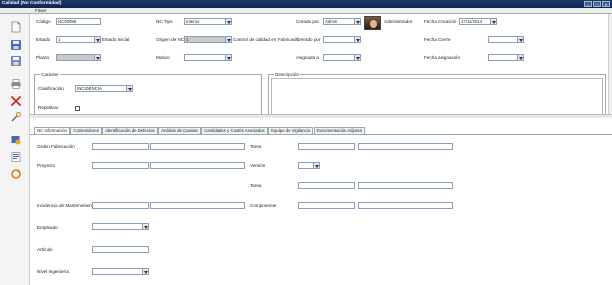 Image resolution: width=612 pixels, height=285 pixels. What do you see at coordinates (197, 165) in the screenshot?
I see `proyecto-desc-input` at bounding box center [197, 165].